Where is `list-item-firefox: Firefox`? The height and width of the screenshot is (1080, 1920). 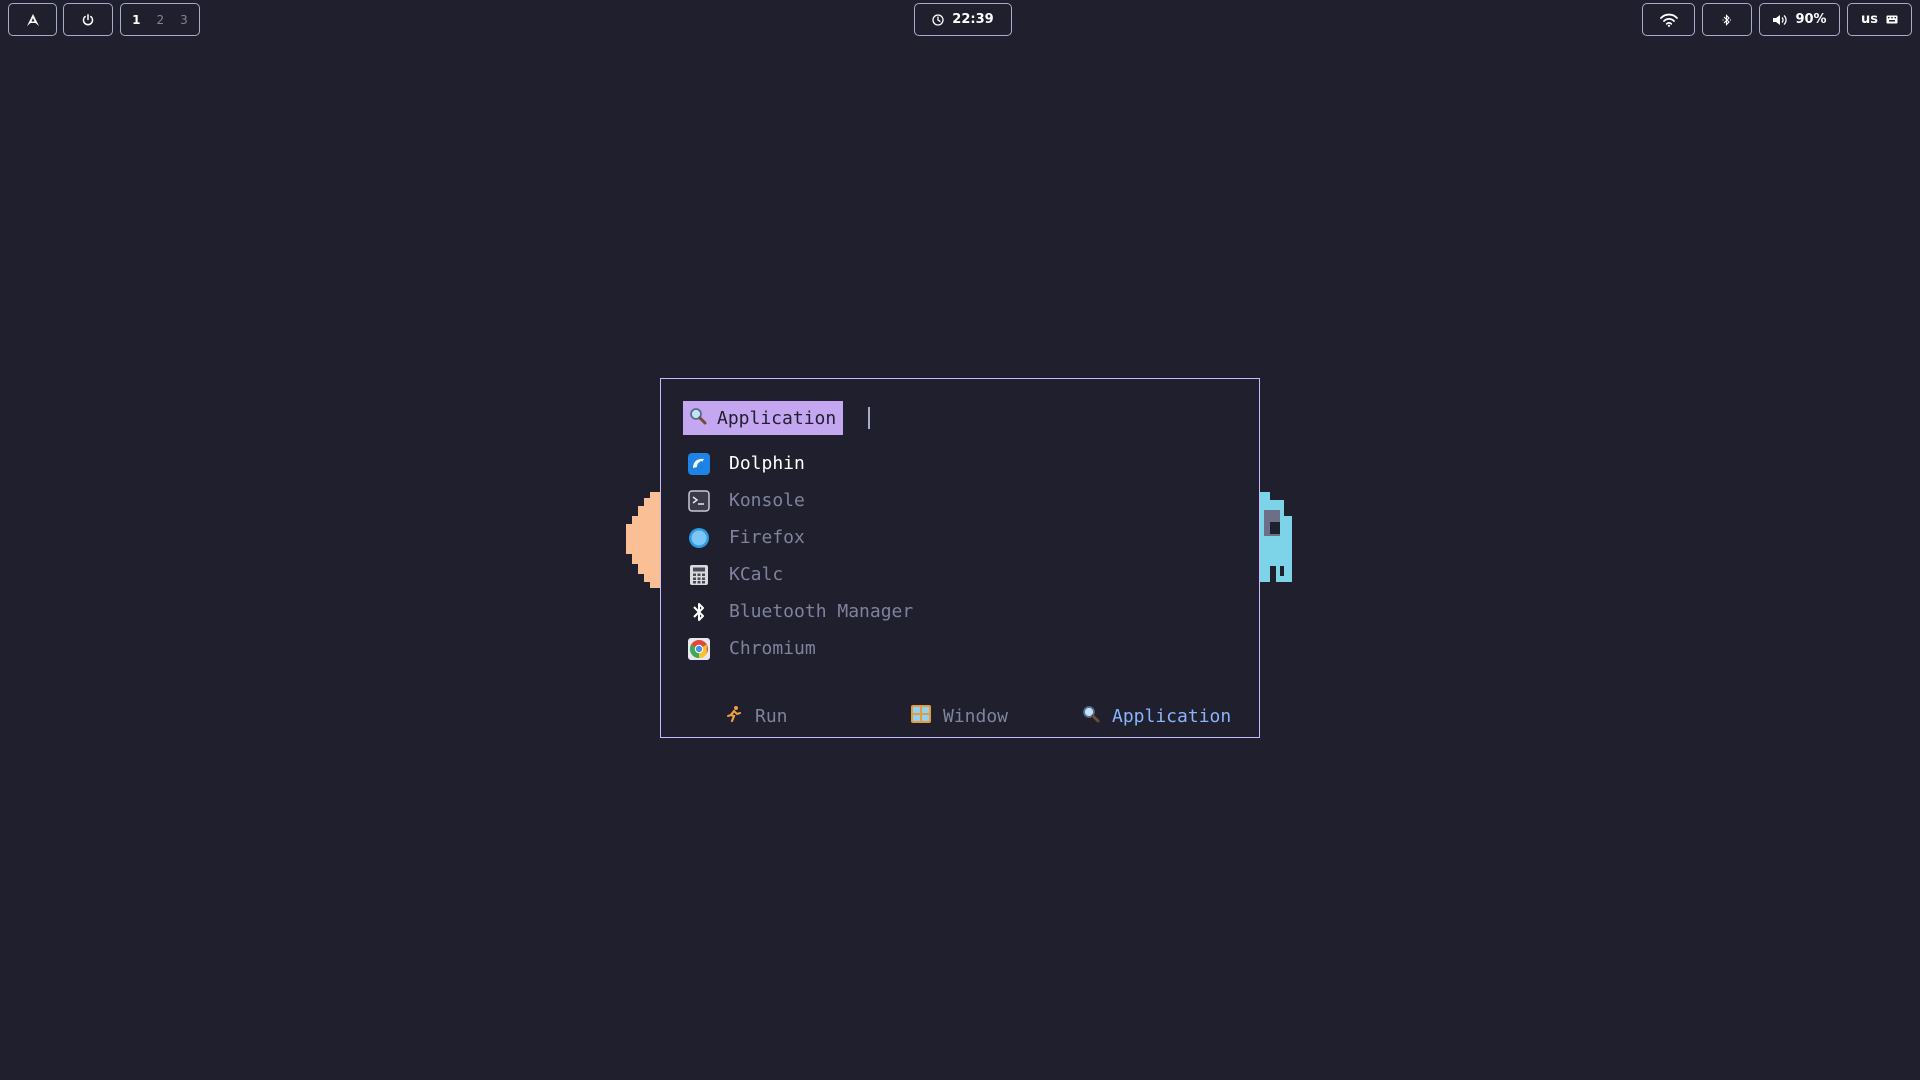
list-item-firefox: Firefox is located at coordinates (963, 537).